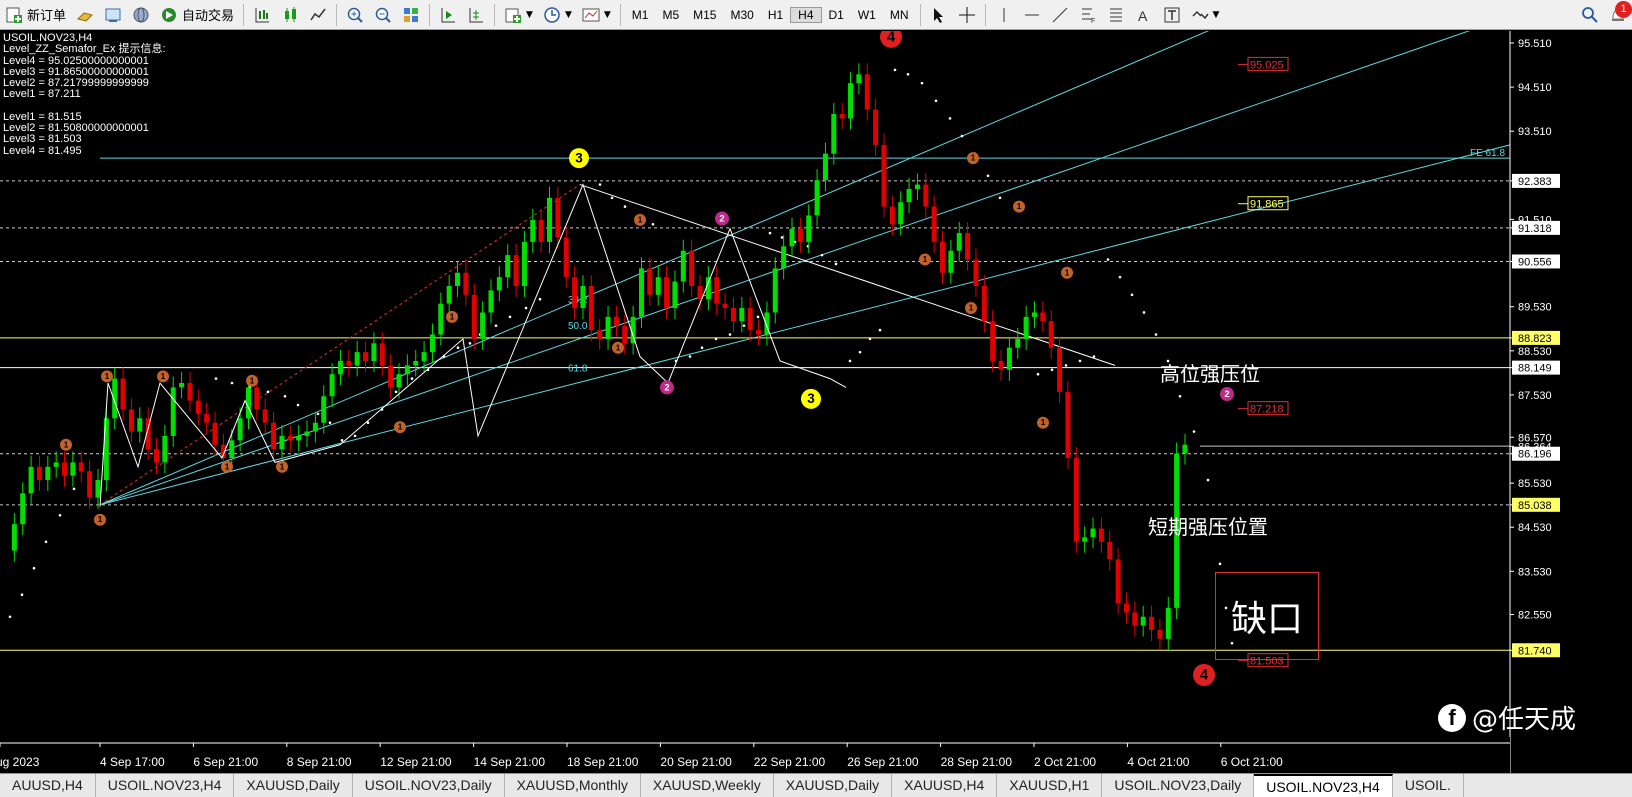 The width and height of the screenshot is (1632, 797). What do you see at coordinates (640, 15) in the screenshot?
I see `timeframe-m1: M1` at bounding box center [640, 15].